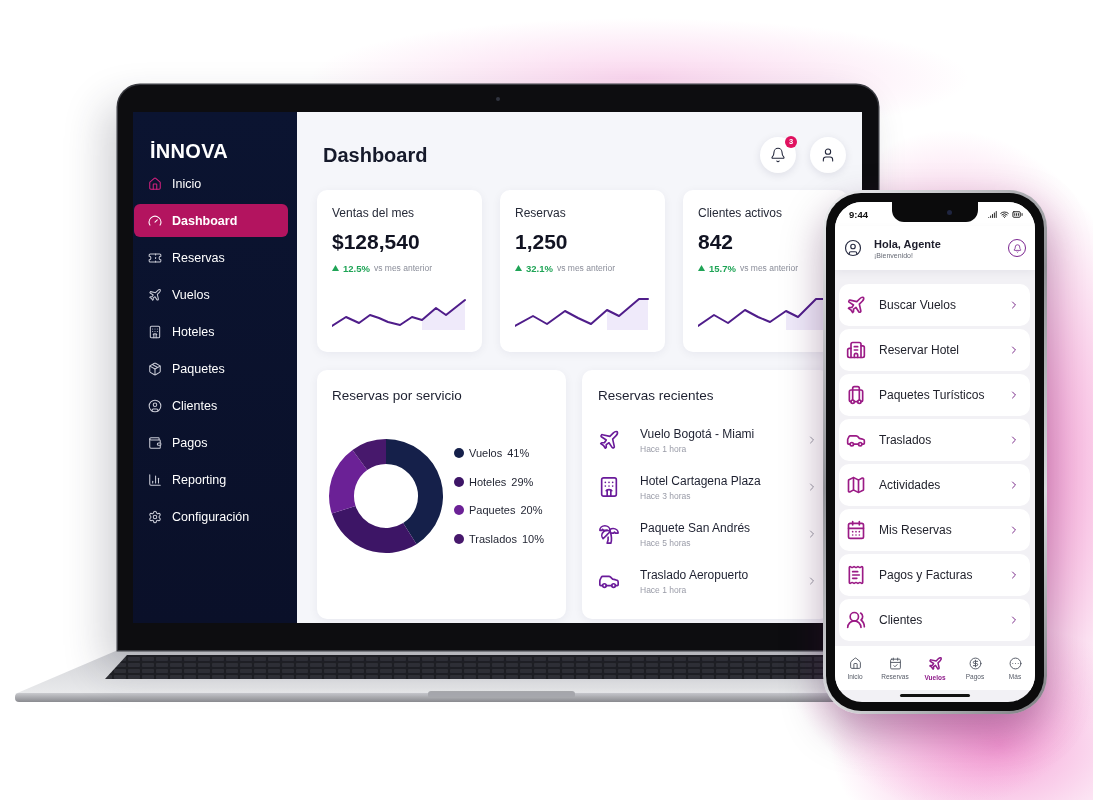  What do you see at coordinates (934, 620) in the screenshot?
I see `menu-row: Clientes` at bounding box center [934, 620].